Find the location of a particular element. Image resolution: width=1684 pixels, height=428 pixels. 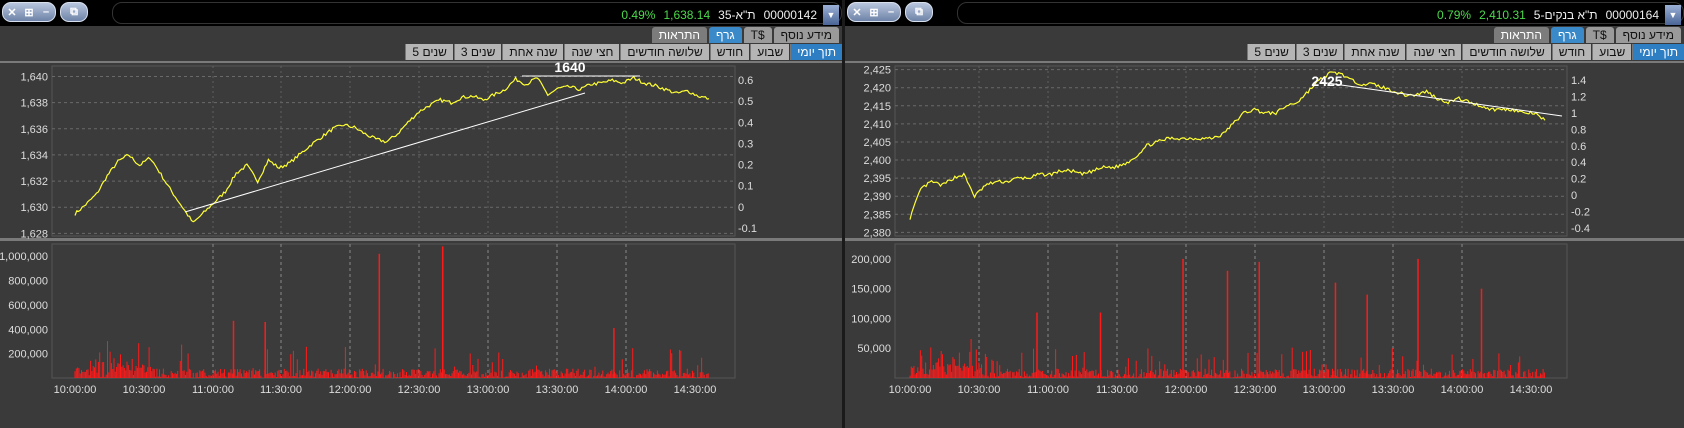

volume-tick-label: 800,000 is located at coordinates (28, 282).